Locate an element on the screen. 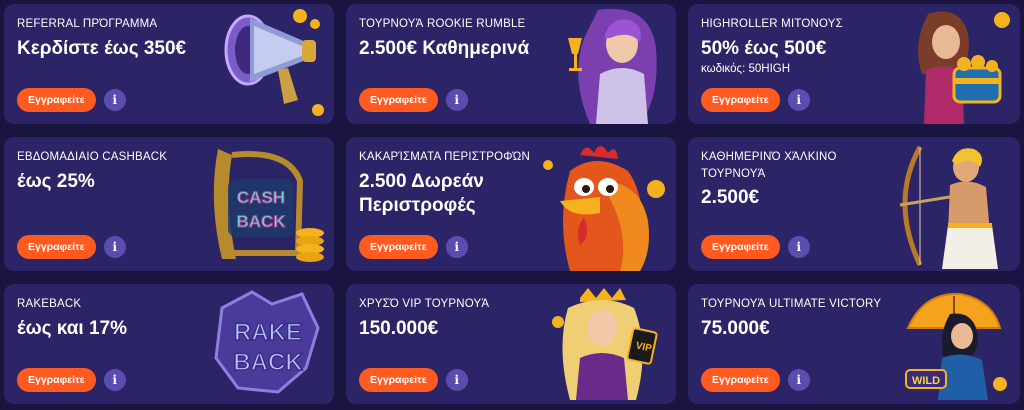 The width and height of the screenshot is (1024, 410). promo-headline: Κερδίστε έως 350€ is located at coordinates (102, 48).